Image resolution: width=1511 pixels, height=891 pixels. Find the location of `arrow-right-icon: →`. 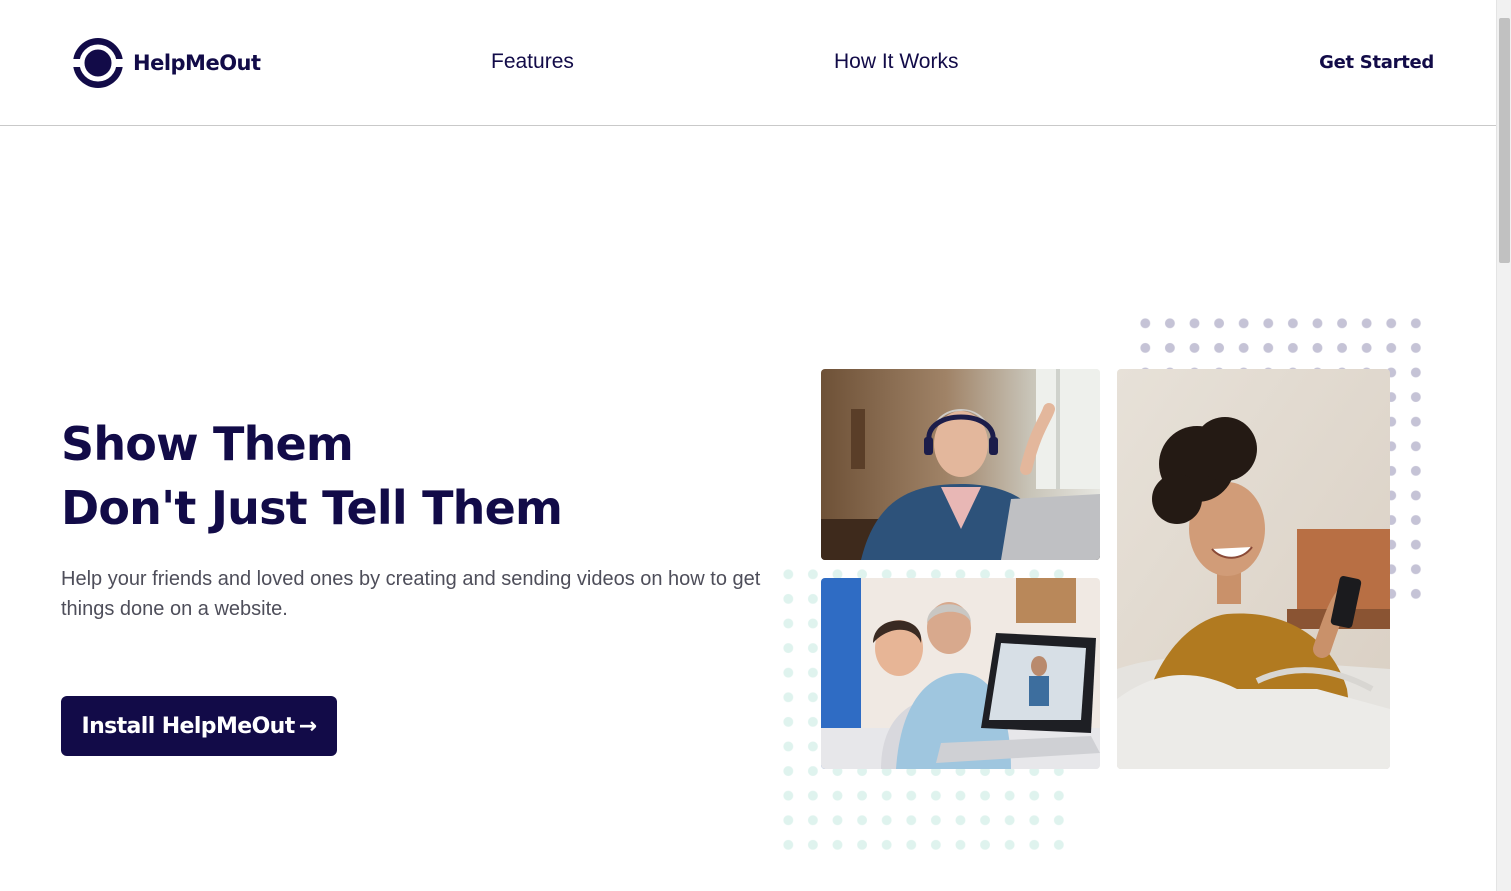

arrow-right-icon: → is located at coordinates (307, 726).